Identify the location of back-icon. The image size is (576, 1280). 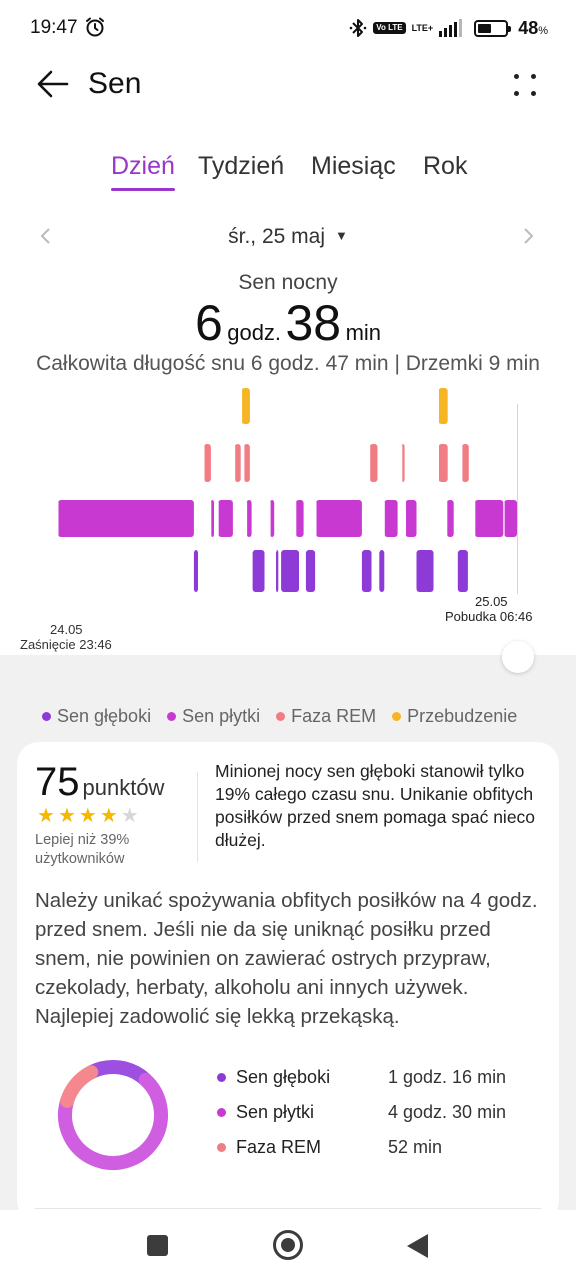
(417, 1246).